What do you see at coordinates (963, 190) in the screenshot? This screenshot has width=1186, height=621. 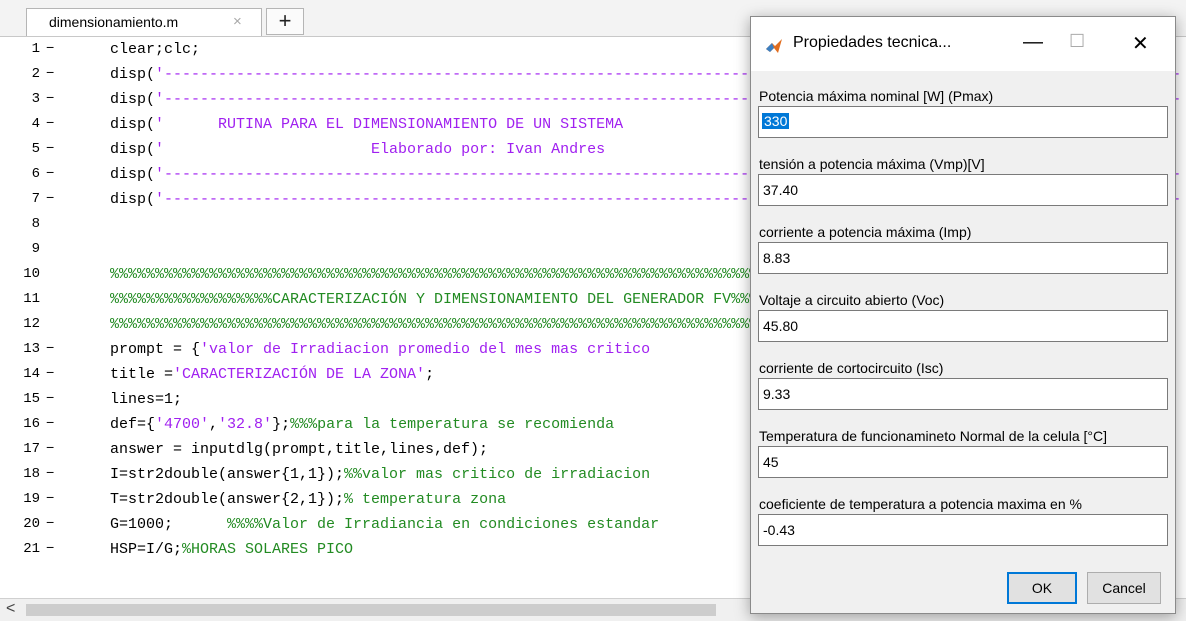 I see `vmp-input` at bounding box center [963, 190].